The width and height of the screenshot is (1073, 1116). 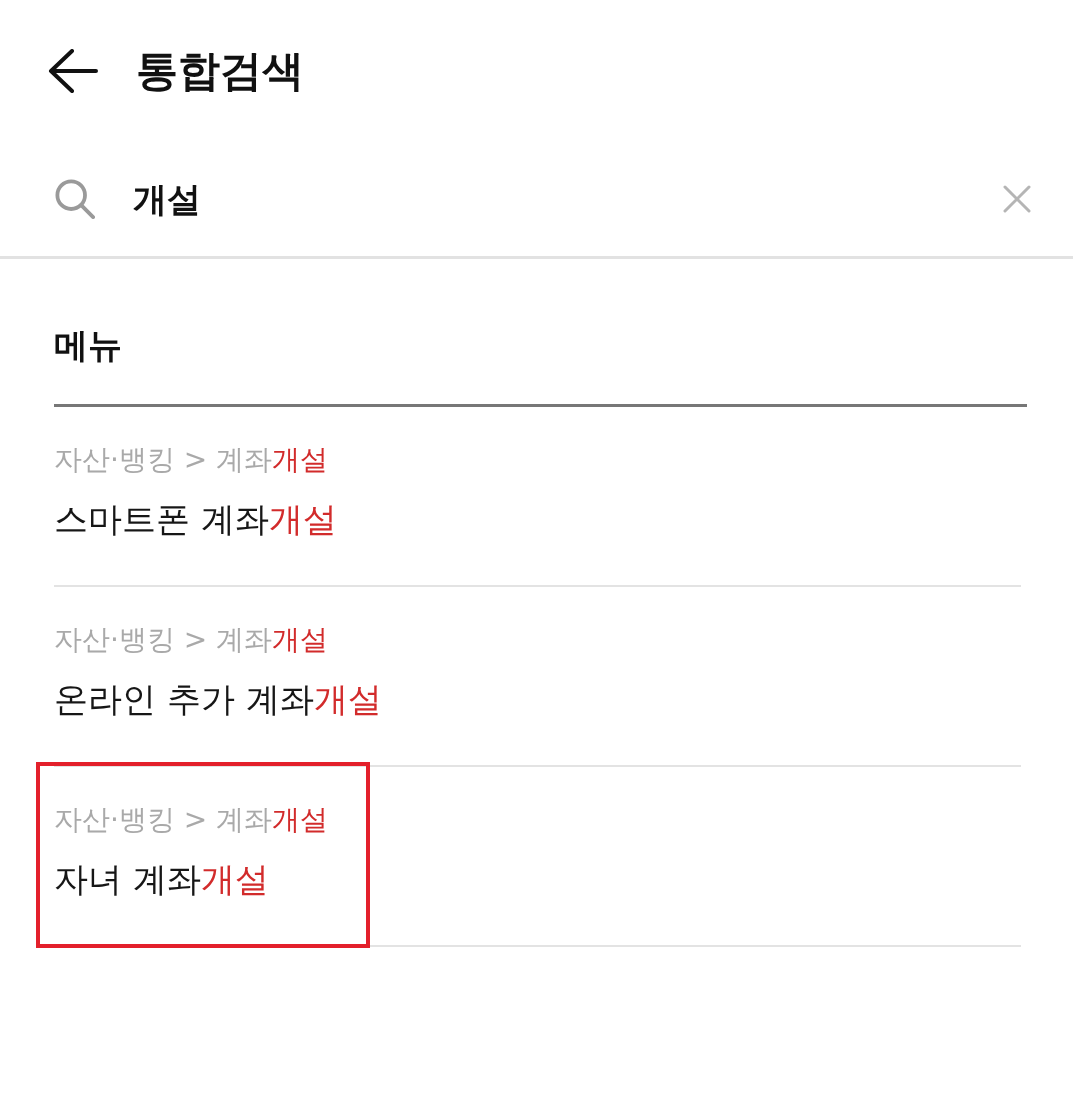 What do you see at coordinates (1017, 199) in the screenshot?
I see `close-icon` at bounding box center [1017, 199].